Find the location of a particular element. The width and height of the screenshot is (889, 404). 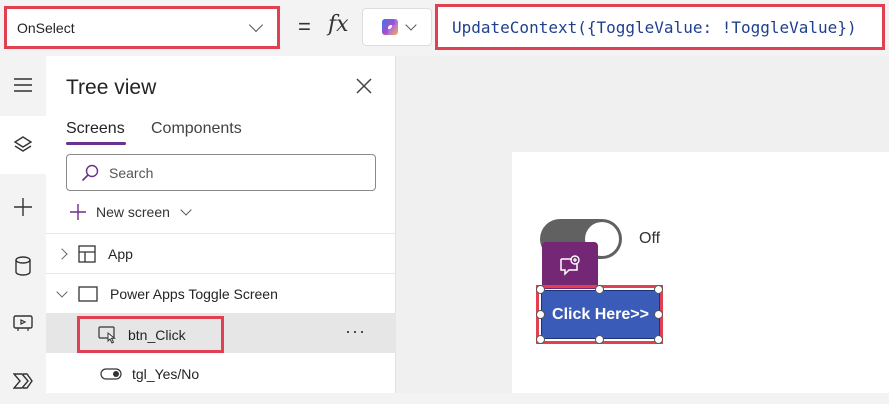

tree-item-label: btn_Click is located at coordinates (157, 334).